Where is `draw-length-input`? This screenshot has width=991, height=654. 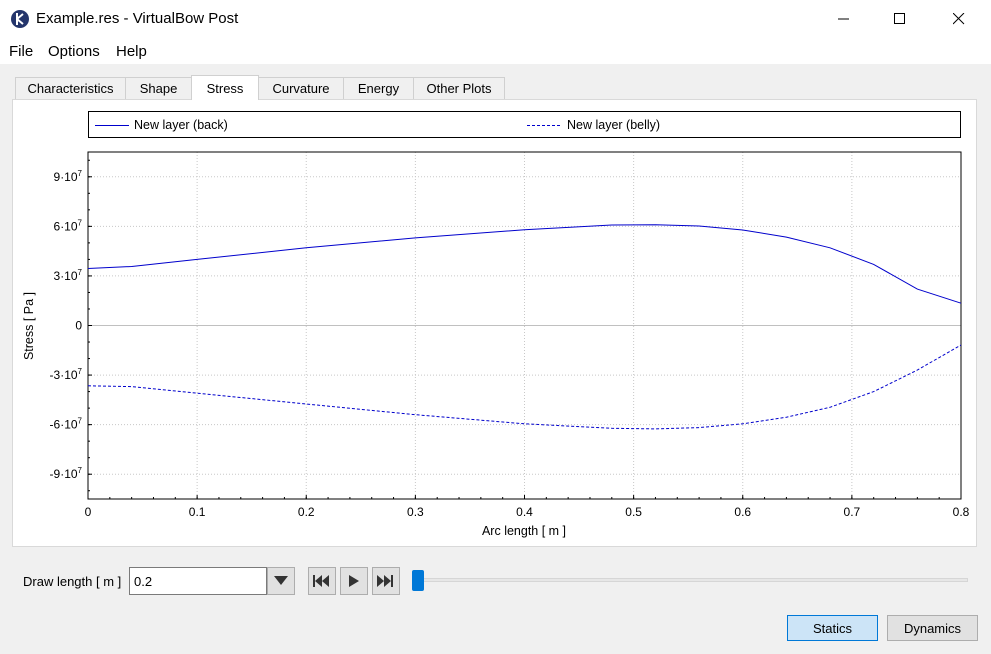
draw-length-input is located at coordinates (198, 581).